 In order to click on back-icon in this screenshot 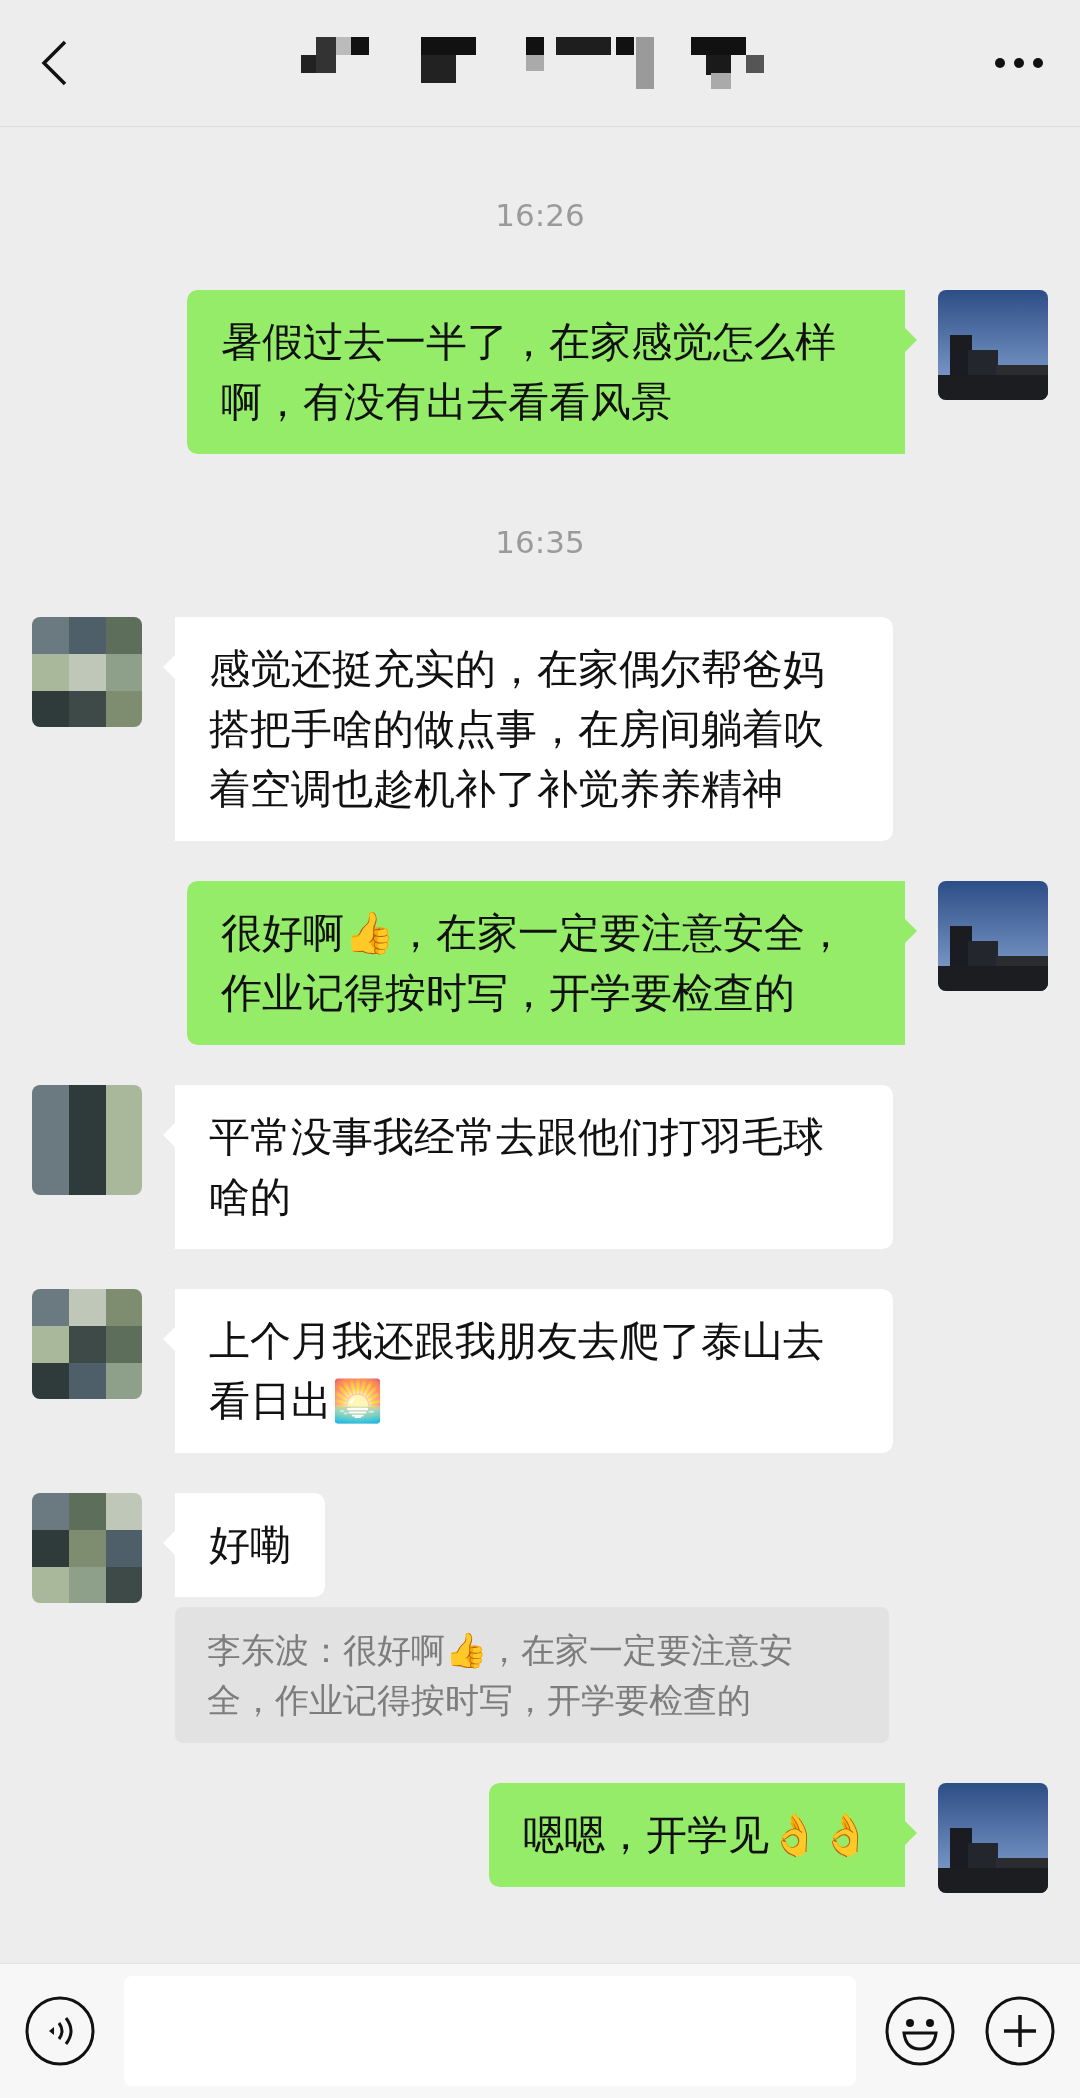, I will do `click(54, 63)`.